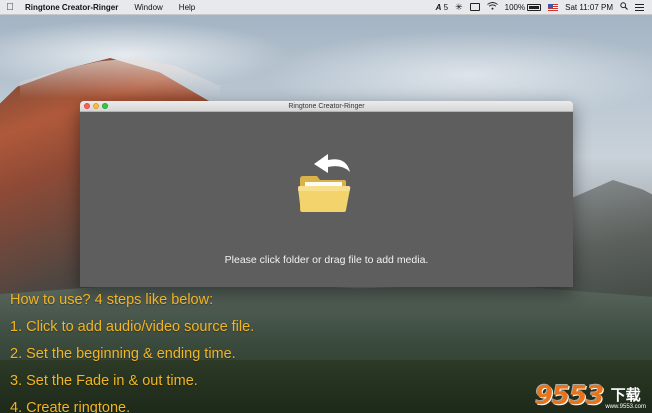  What do you see at coordinates (534, 7) in the screenshot?
I see `battery-icon` at bounding box center [534, 7].